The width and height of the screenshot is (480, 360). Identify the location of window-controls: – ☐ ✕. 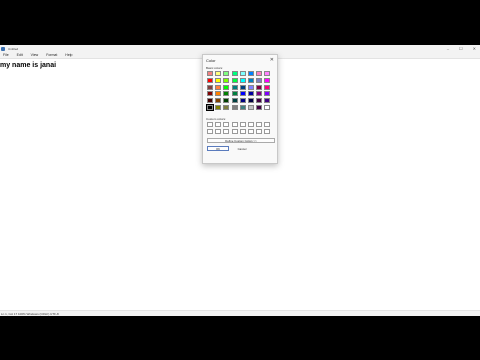
(461, 48).